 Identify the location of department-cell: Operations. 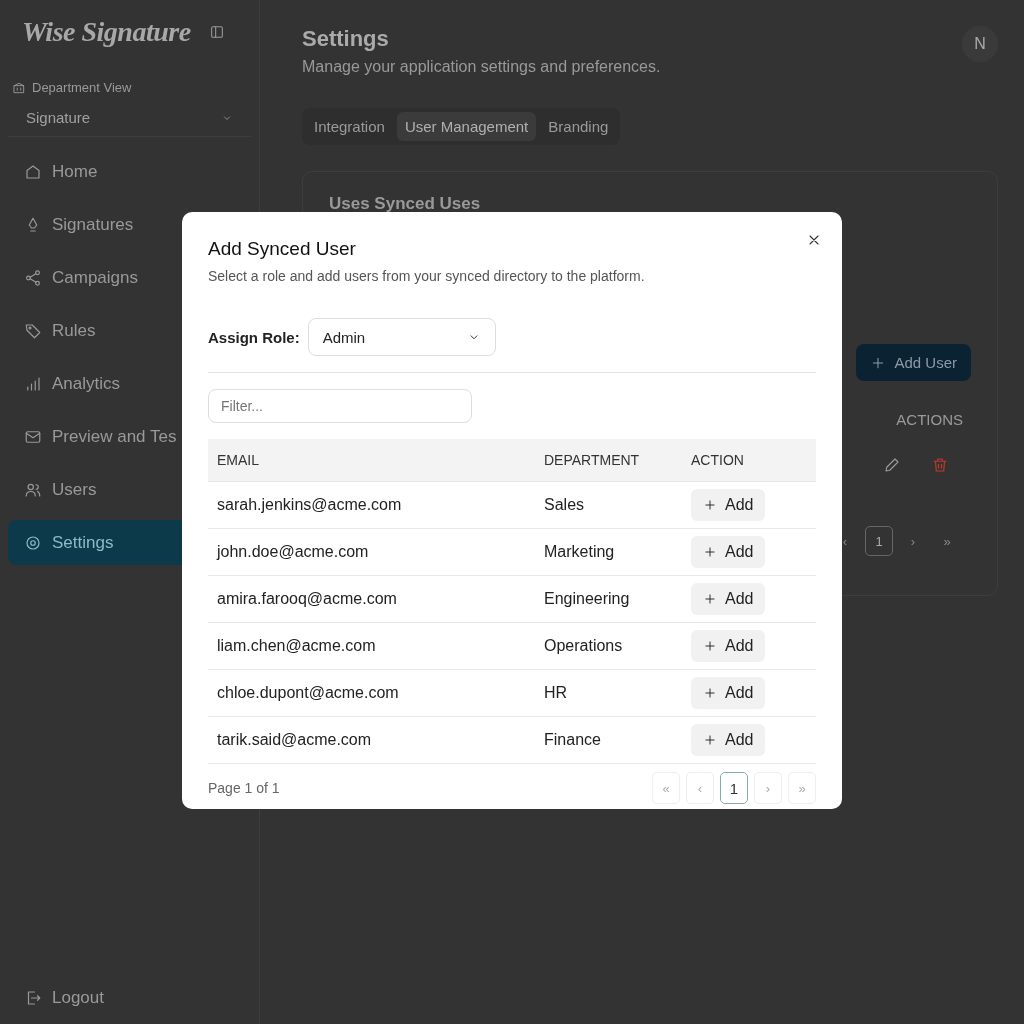
(608, 646).